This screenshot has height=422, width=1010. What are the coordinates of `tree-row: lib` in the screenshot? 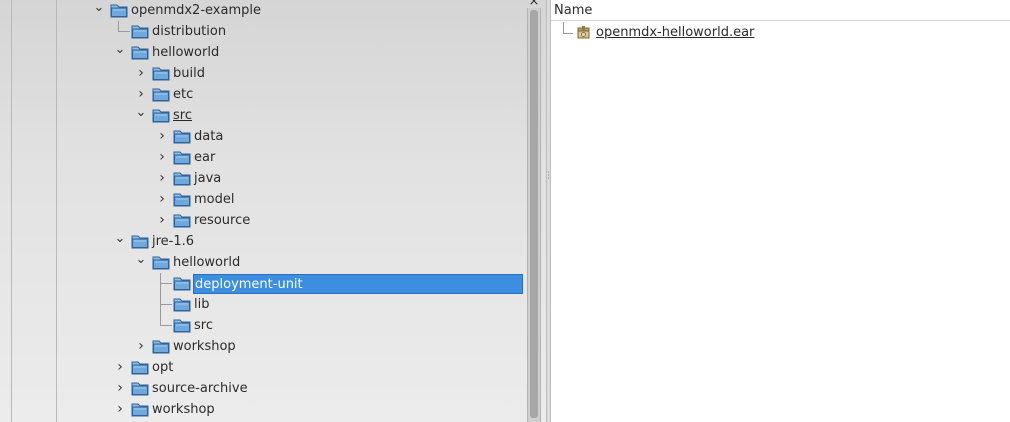 It's located at (262, 304).